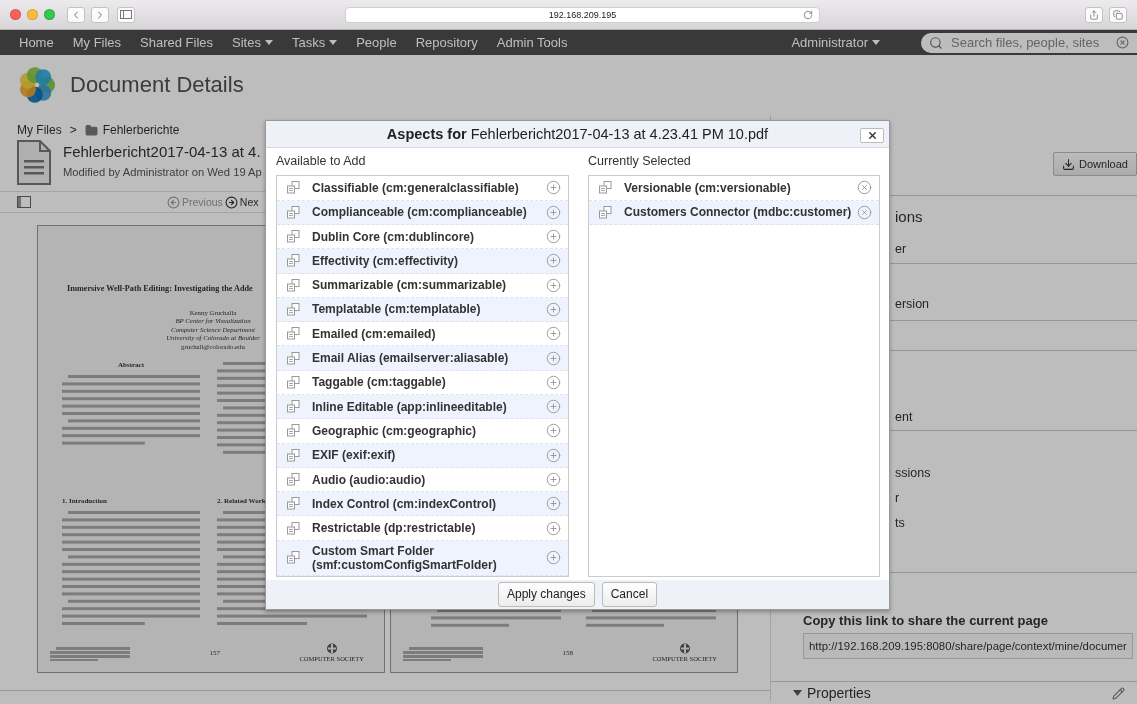 This screenshot has width=1137, height=704. I want to click on share-link-field: http://192.168.209.195:8080/share/page/context/mine/documer, so click(968, 646).